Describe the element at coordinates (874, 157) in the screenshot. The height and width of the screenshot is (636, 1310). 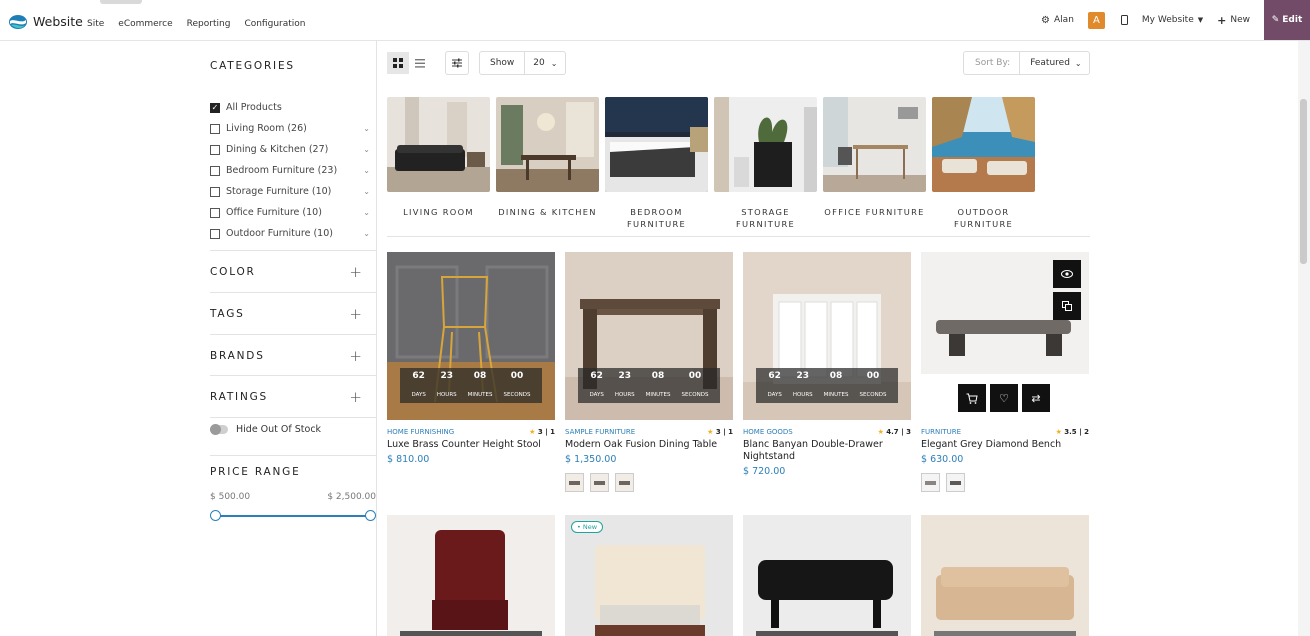
I see `category-tile-office: OFFICE FURNITURE` at that location.